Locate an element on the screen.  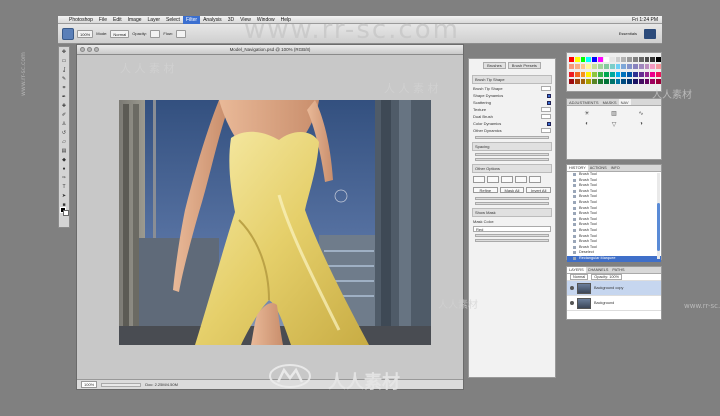
menu-filter: Filter is located at coordinates (191, 19).